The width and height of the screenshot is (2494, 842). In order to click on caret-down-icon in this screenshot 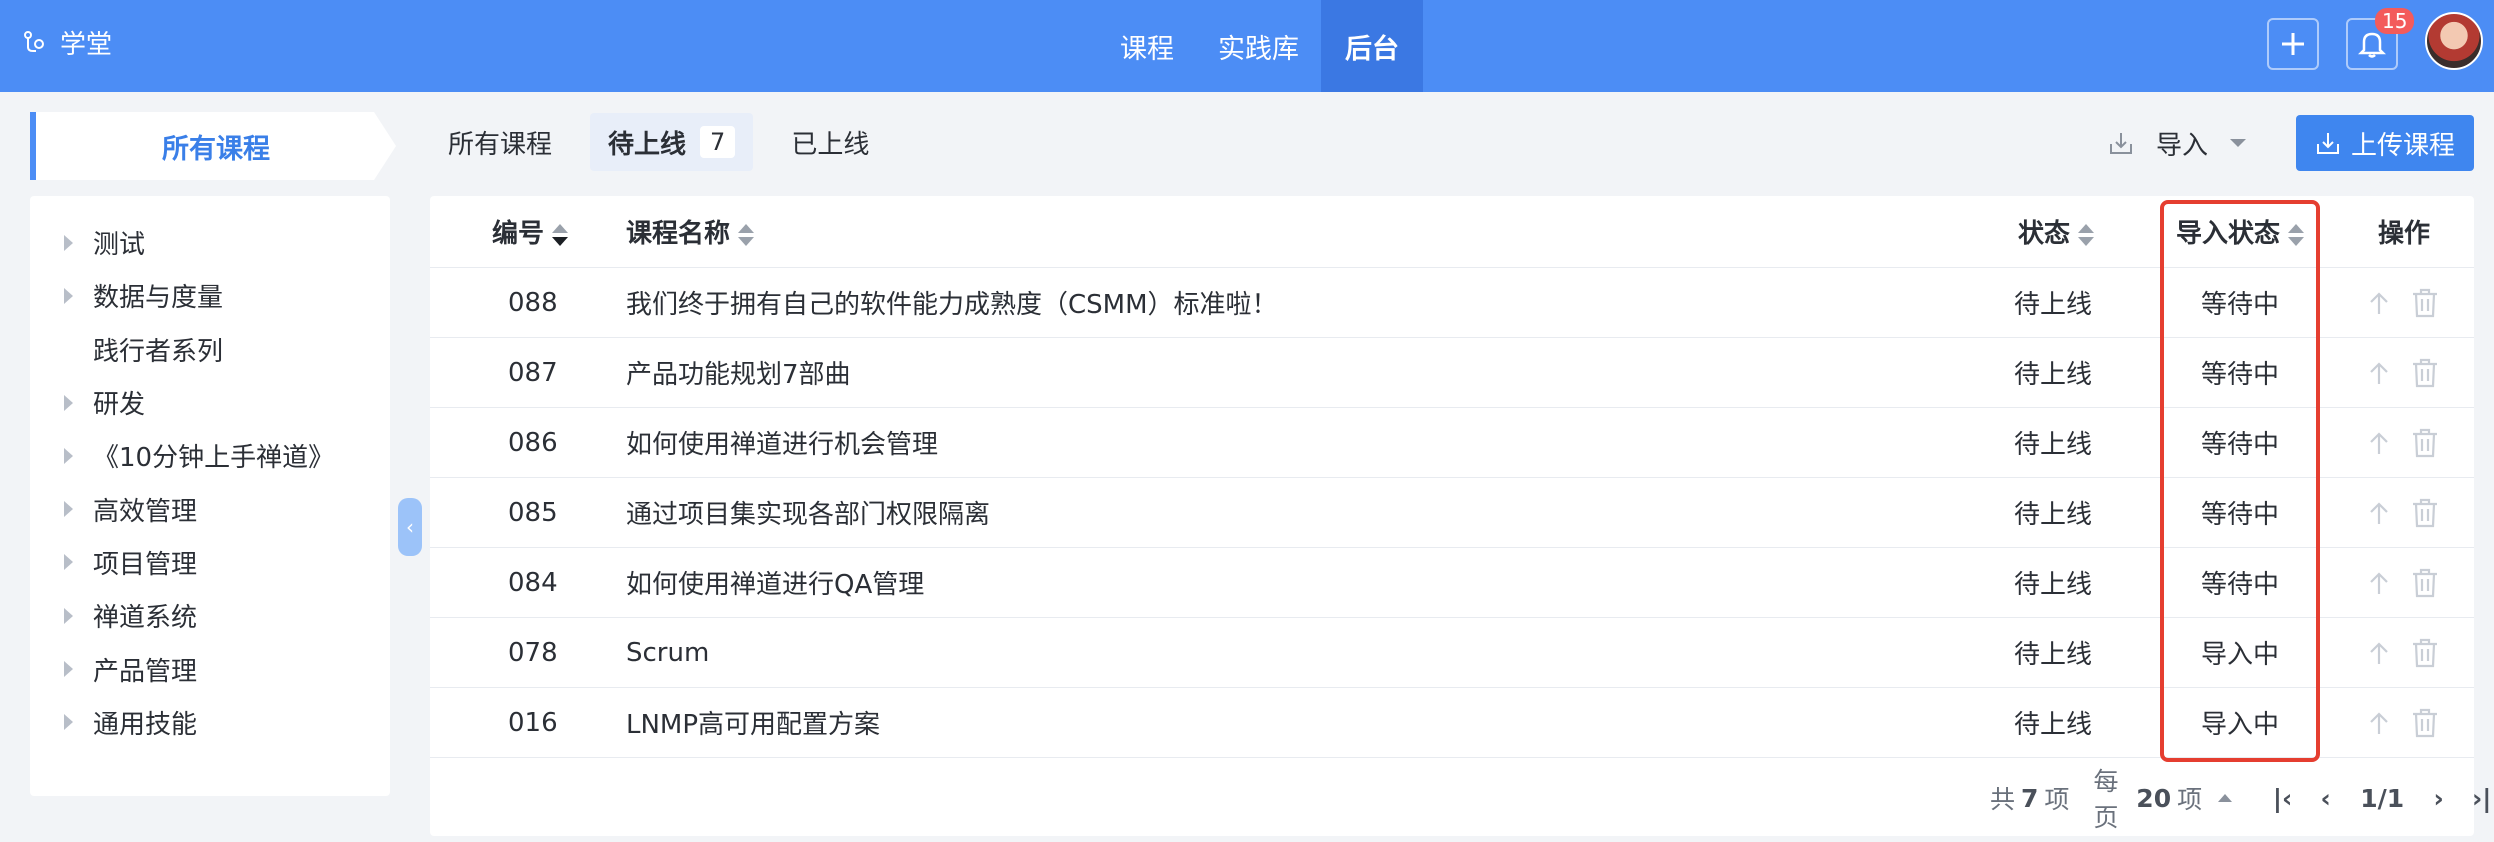, I will do `click(2238, 143)`.